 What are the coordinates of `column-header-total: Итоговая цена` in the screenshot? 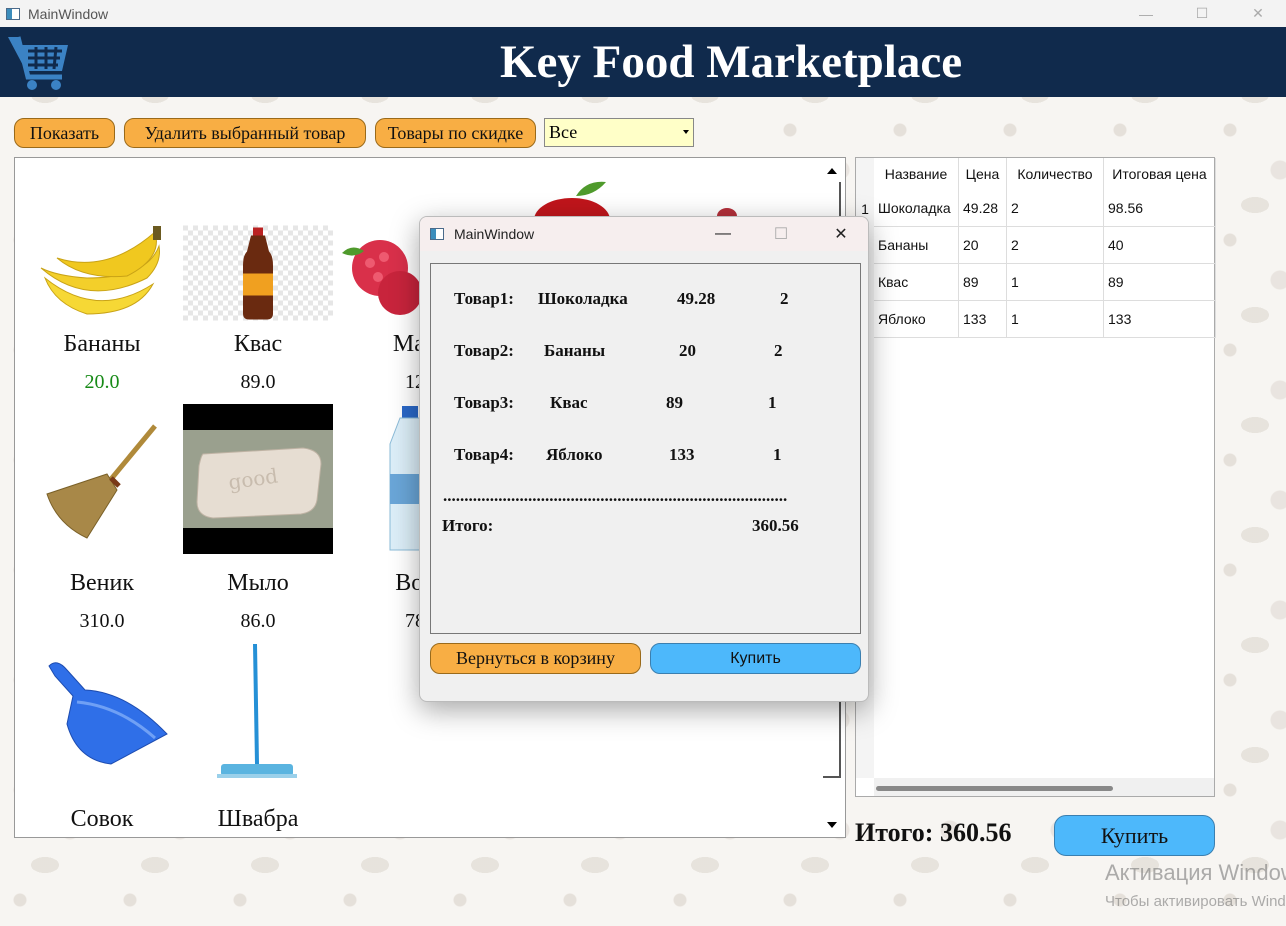 It's located at (1160, 174).